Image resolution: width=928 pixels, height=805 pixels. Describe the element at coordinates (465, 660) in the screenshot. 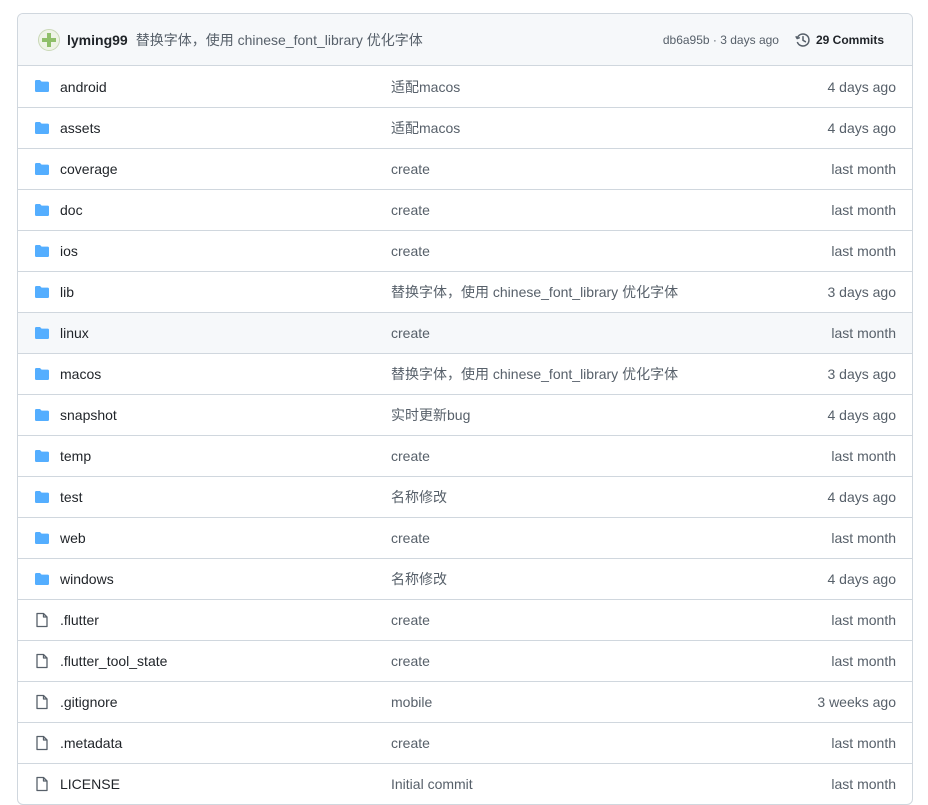

I see `file-row: .flutter_tool_state create last month` at that location.